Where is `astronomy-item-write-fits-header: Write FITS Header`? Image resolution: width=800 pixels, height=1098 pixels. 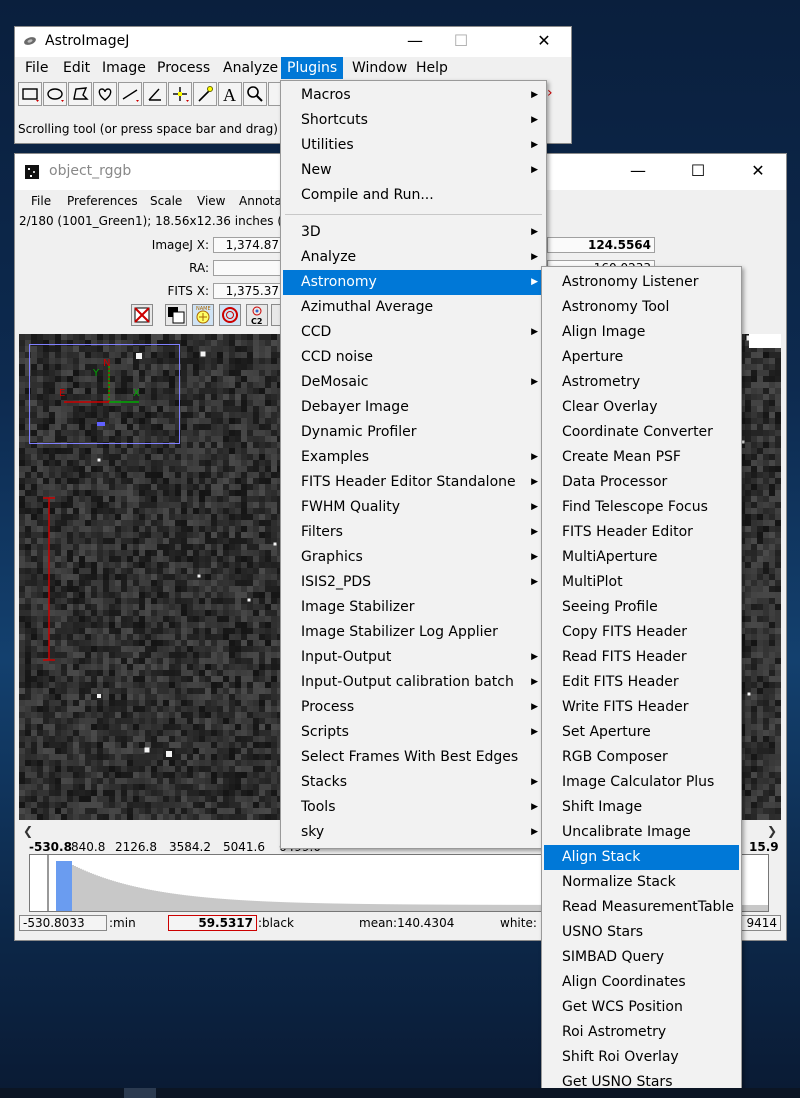 astronomy-item-write-fits-header: Write FITS Header is located at coordinates (641, 707).